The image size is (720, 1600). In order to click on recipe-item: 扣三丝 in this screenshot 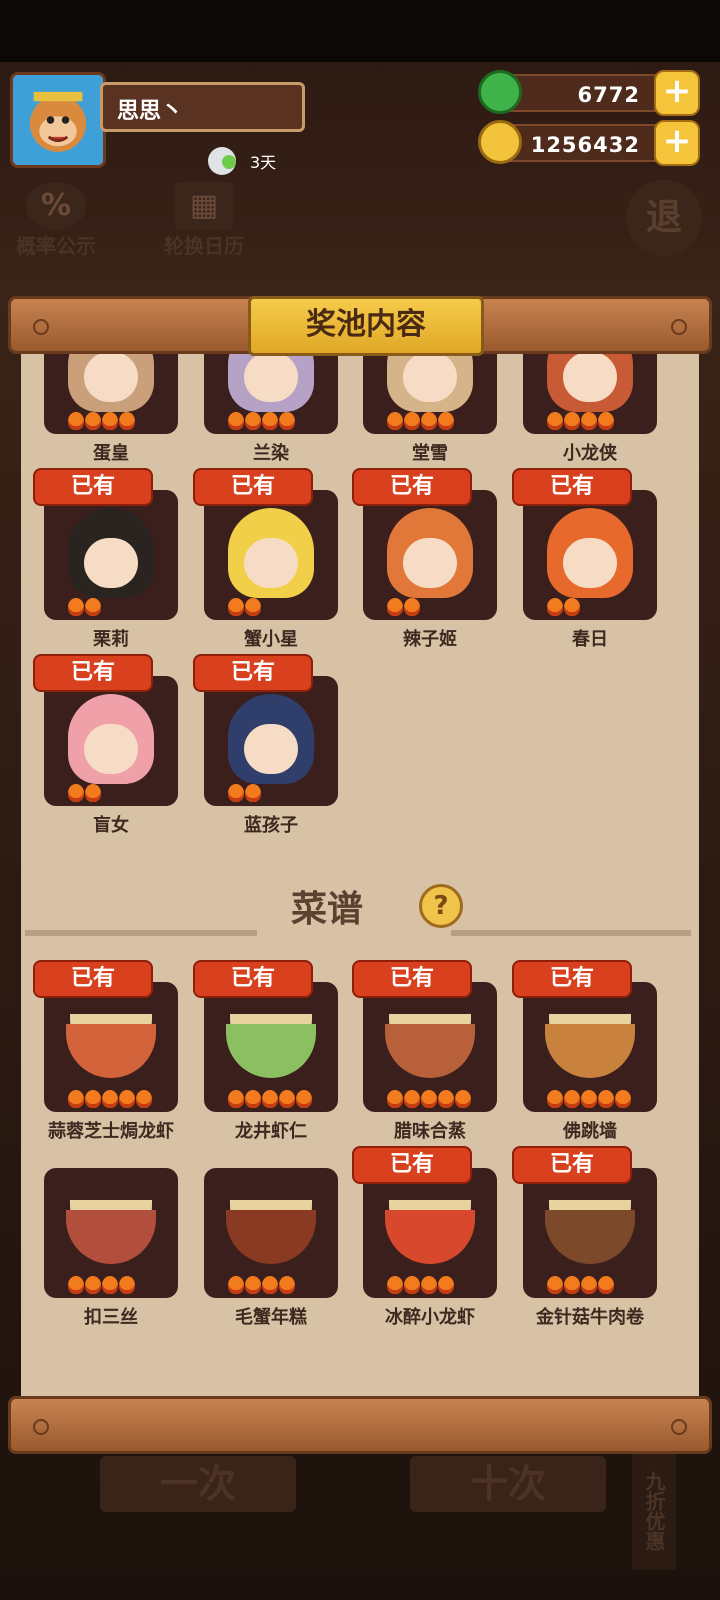, I will do `click(106, 1237)`.